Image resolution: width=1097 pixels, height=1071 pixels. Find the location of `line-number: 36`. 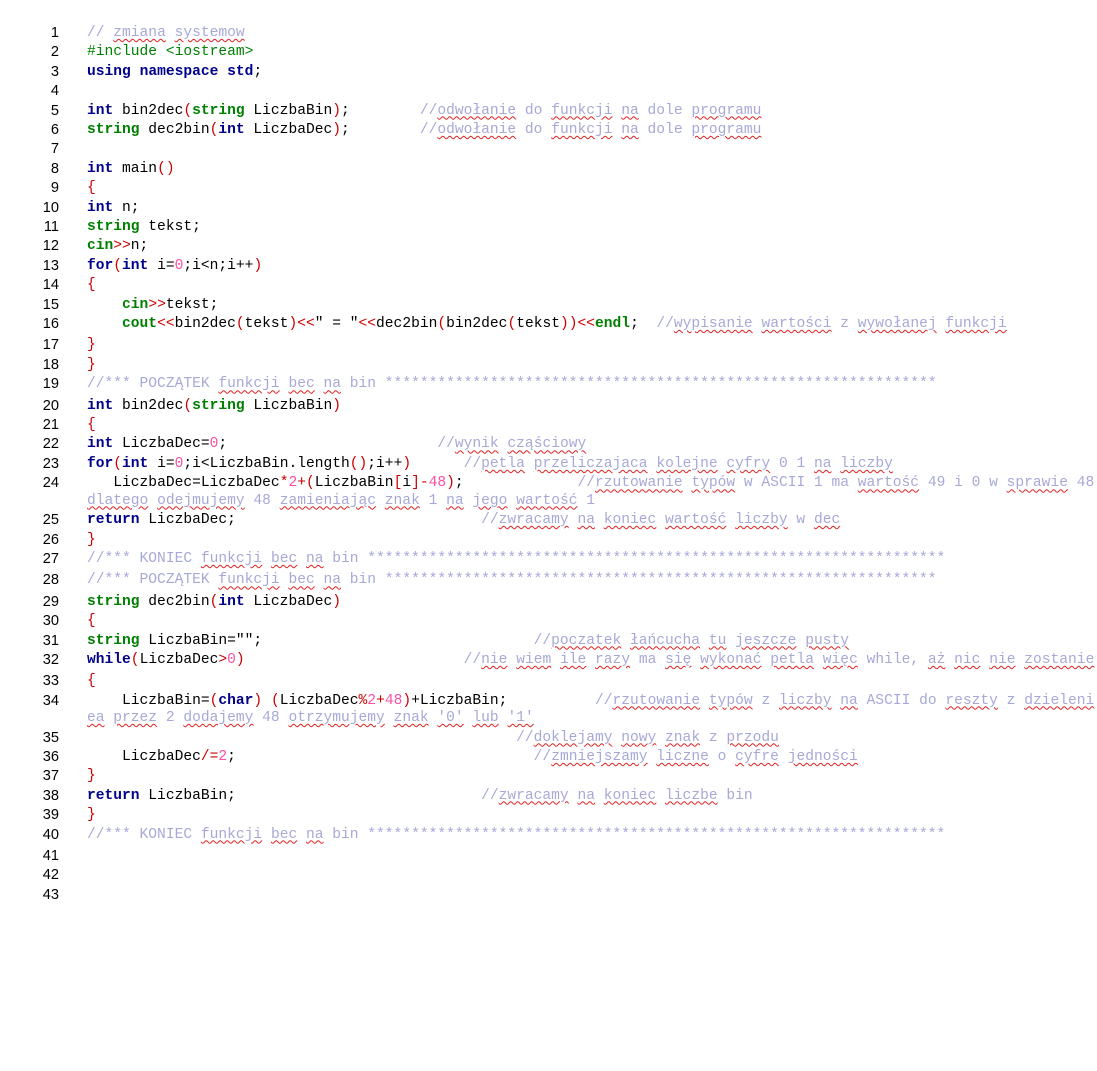

line-number: 36 is located at coordinates (50, 756).